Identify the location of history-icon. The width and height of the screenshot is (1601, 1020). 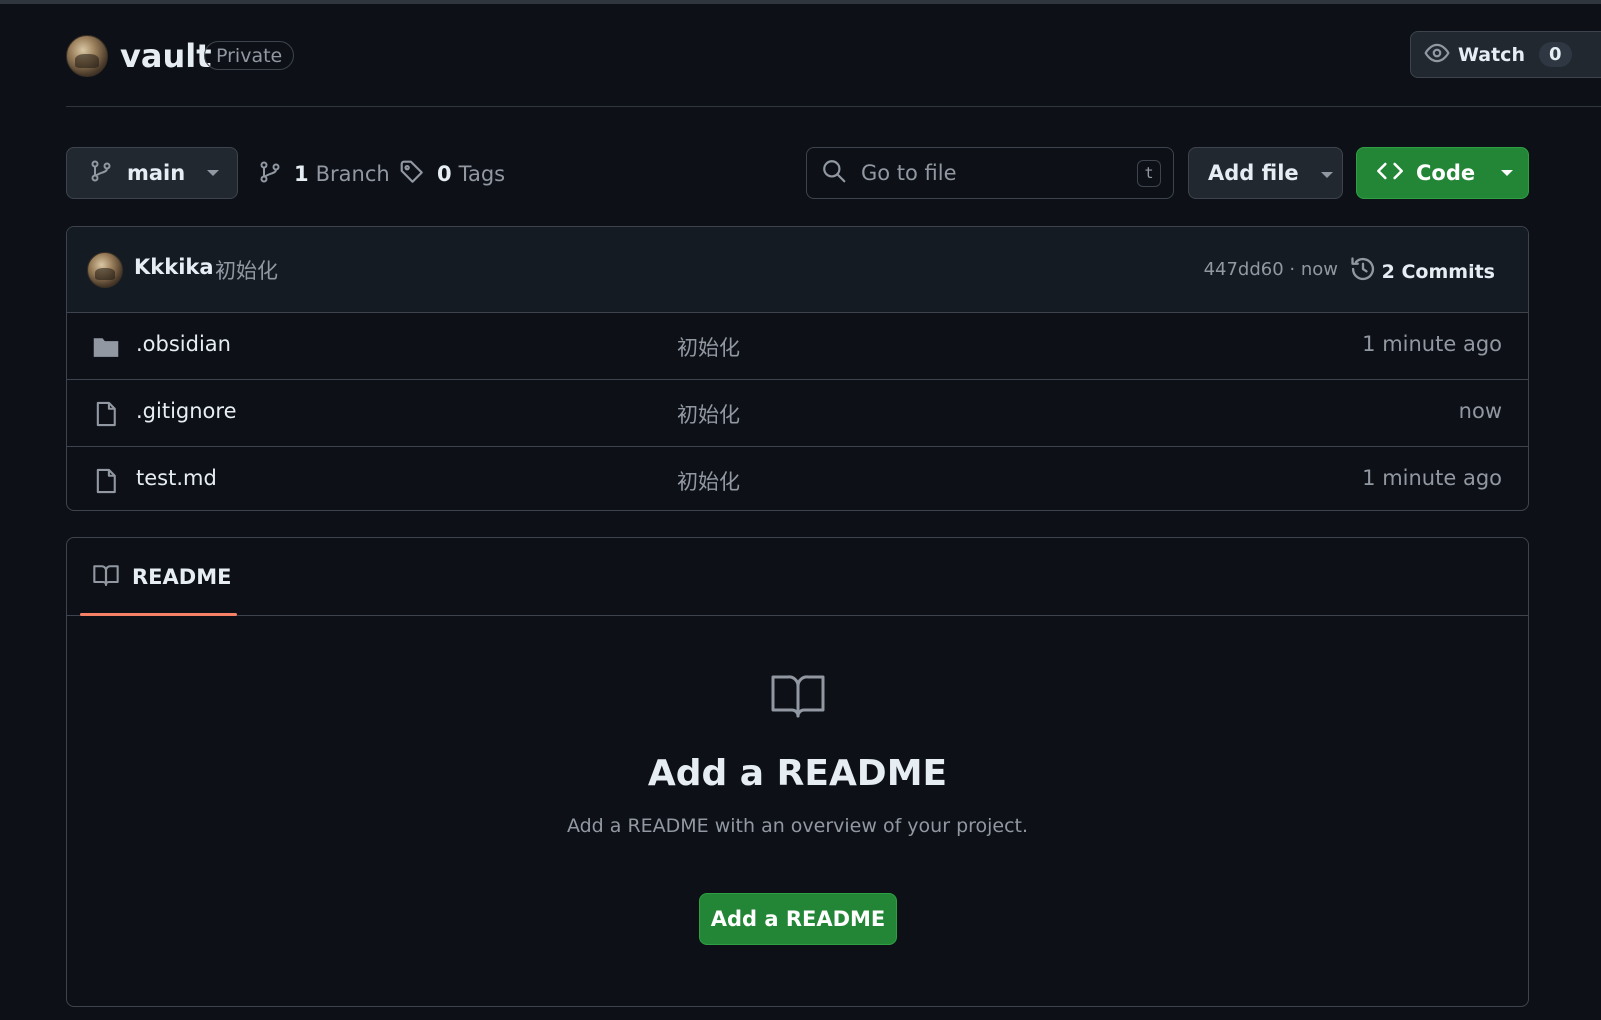
(1365, 271).